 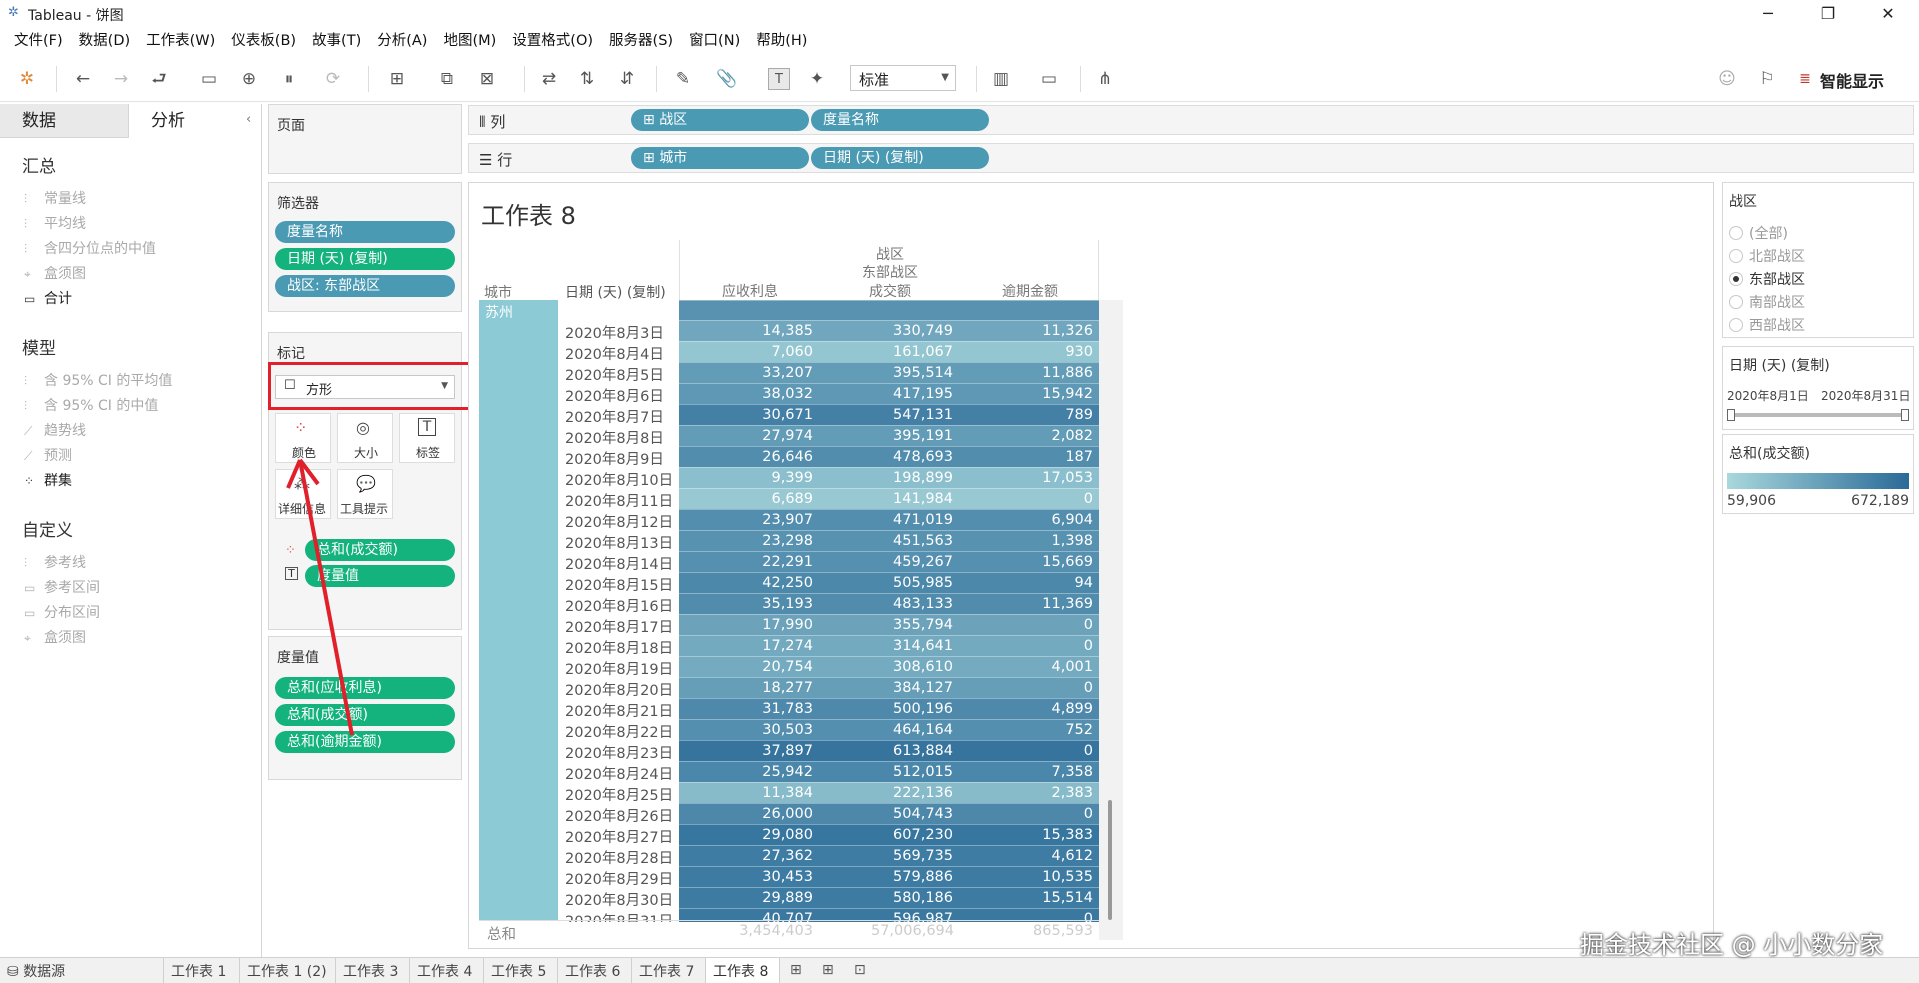 What do you see at coordinates (889, 666) in the screenshot?
I see `heat-cell: 20,754 308,610 4,001` at bounding box center [889, 666].